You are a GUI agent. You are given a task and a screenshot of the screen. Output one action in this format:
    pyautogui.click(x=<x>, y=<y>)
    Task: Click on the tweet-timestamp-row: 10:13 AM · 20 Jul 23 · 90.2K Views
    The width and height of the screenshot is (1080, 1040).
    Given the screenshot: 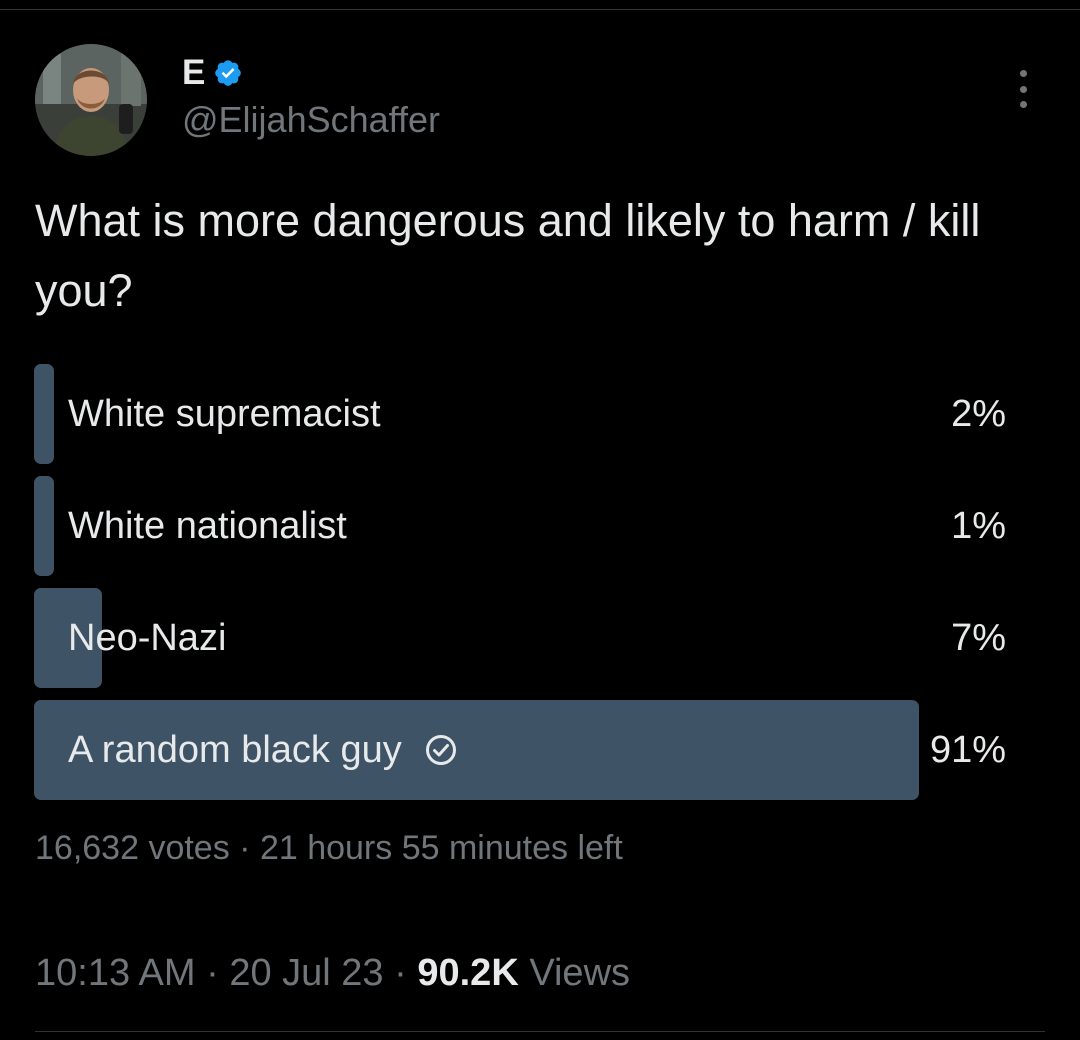 What is the action you would take?
    pyautogui.click(x=332, y=973)
    